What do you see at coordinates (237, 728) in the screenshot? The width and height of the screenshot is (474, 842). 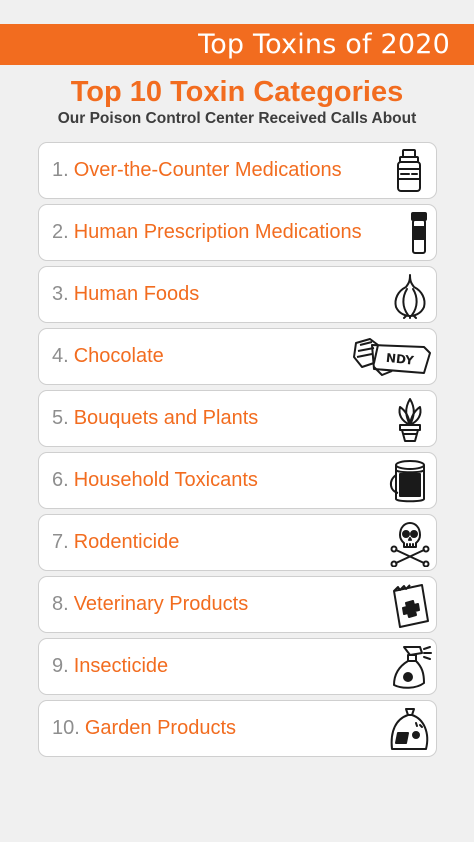 I see `toxin-item-10: 10. Garden Products` at bounding box center [237, 728].